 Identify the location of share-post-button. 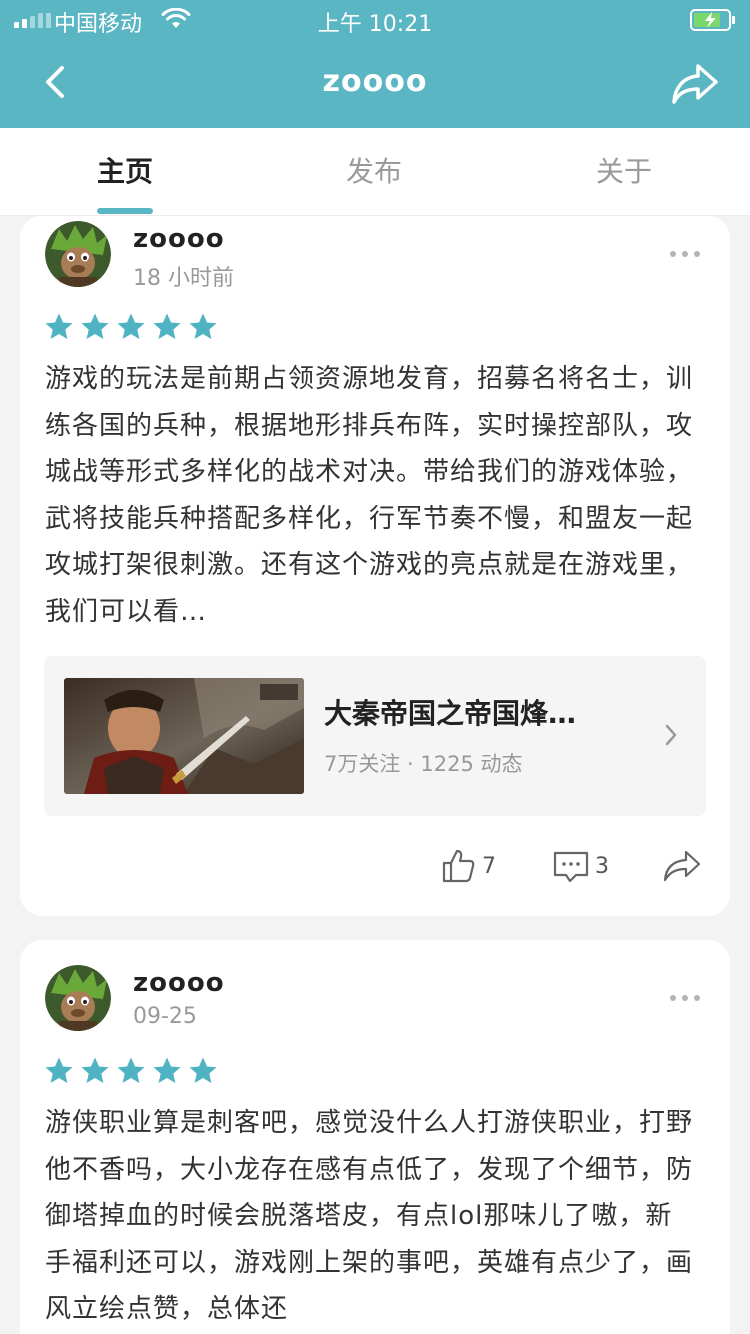
(682, 866).